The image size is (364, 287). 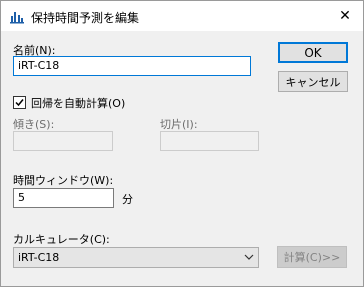 What do you see at coordinates (17, 17) in the screenshot?
I see `chart-bars-icon` at bounding box center [17, 17].